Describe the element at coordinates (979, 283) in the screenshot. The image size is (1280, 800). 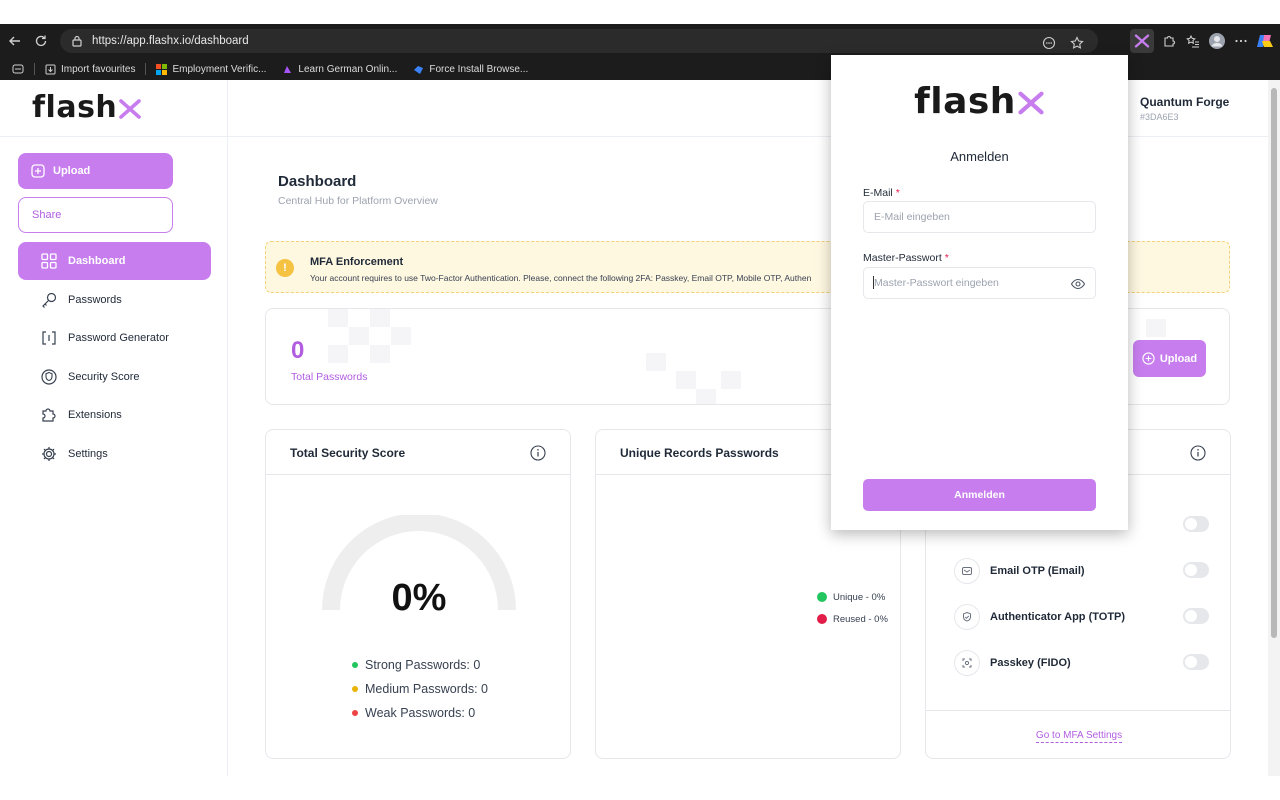
I see `master-password-input` at that location.